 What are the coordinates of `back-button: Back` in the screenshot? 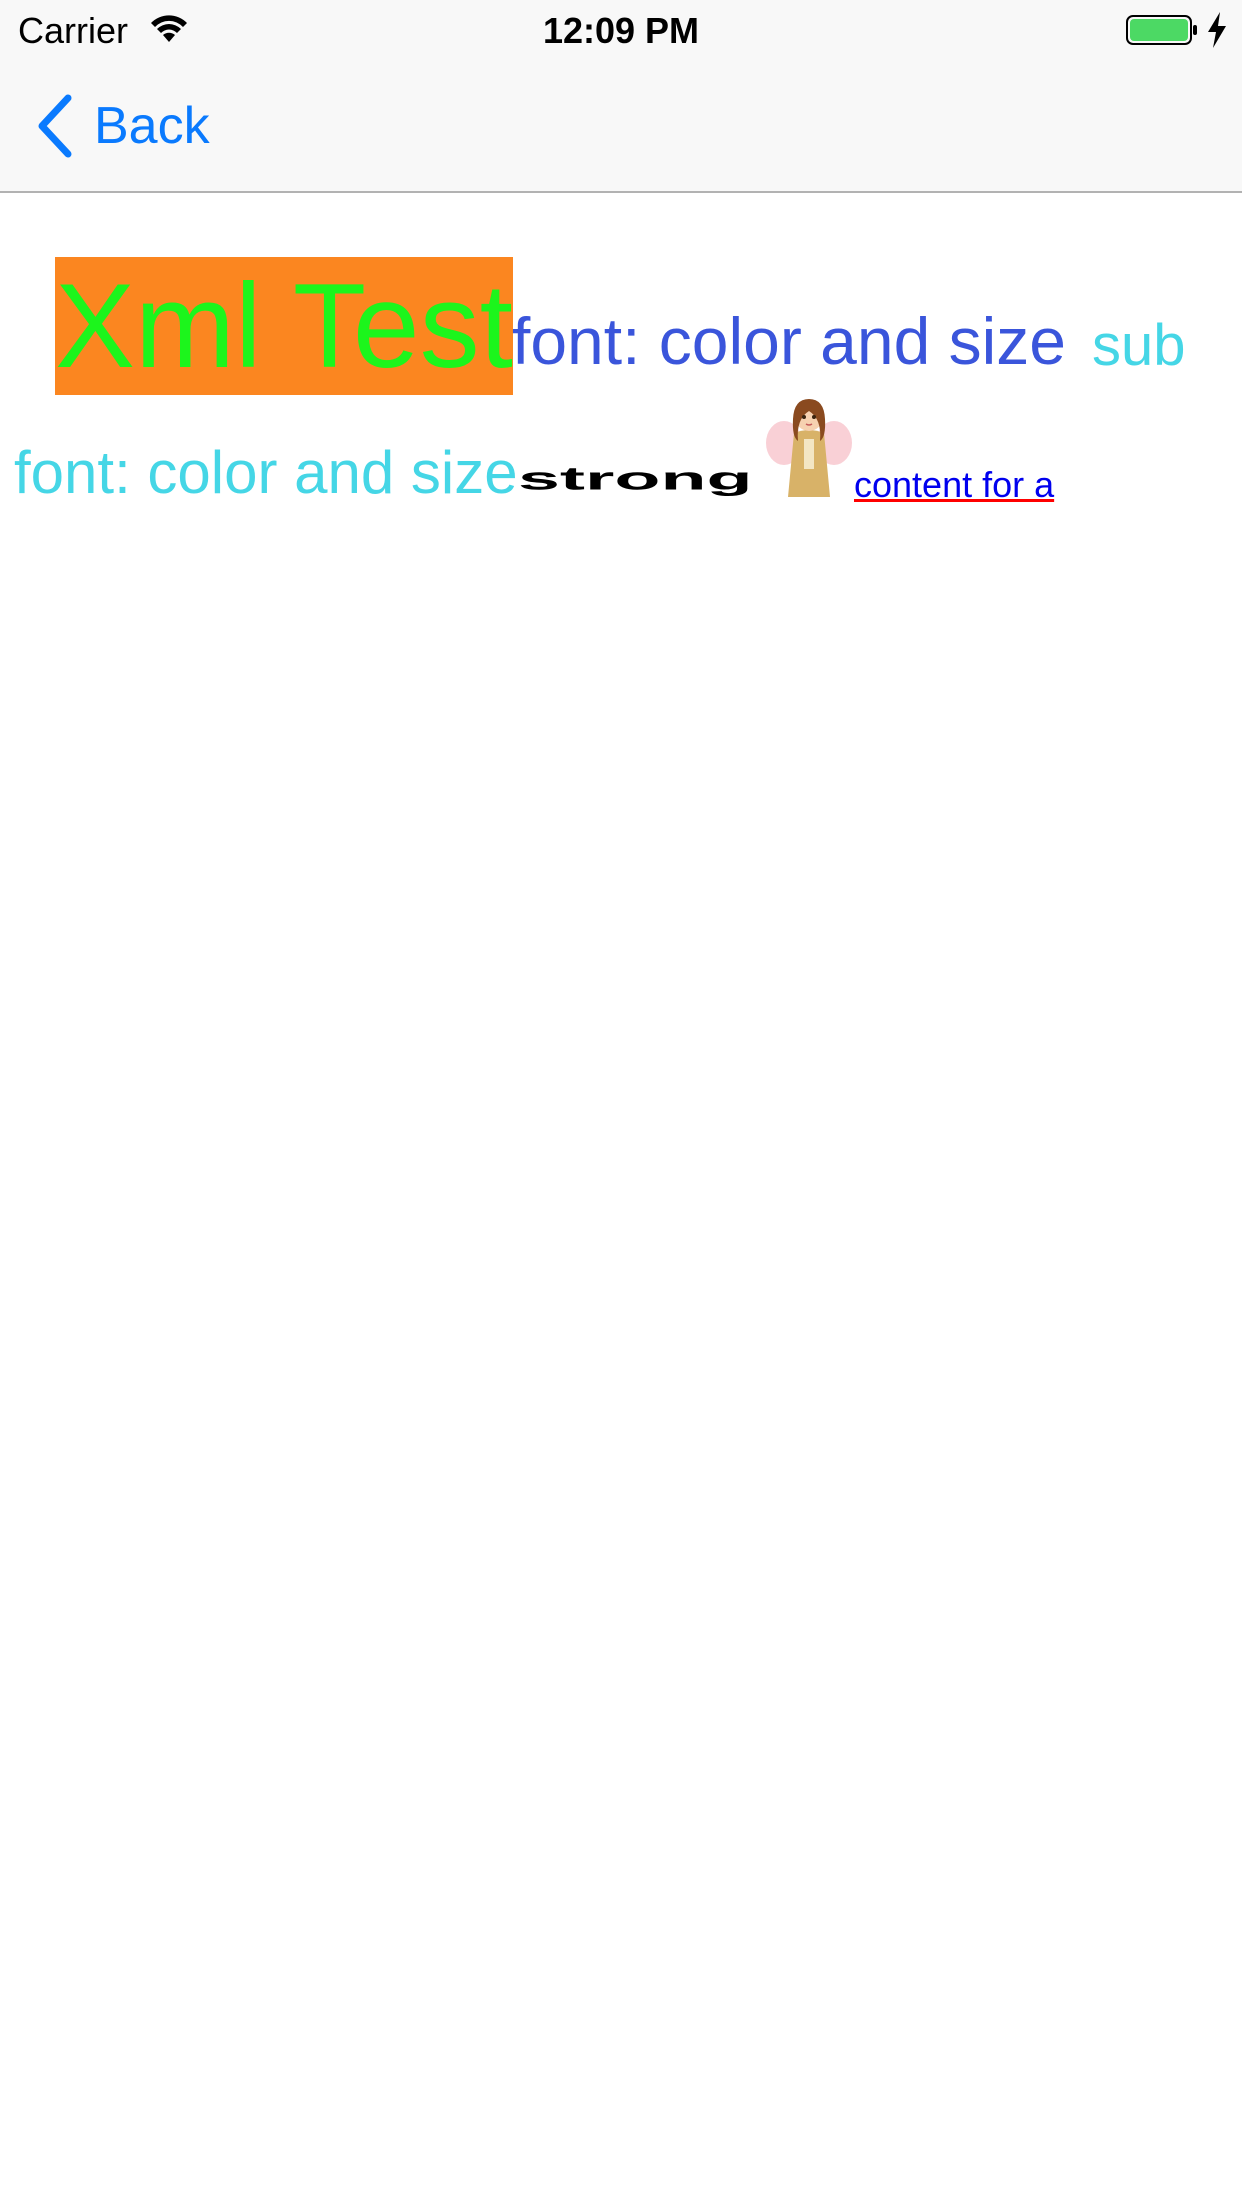 It's located at (122, 126).